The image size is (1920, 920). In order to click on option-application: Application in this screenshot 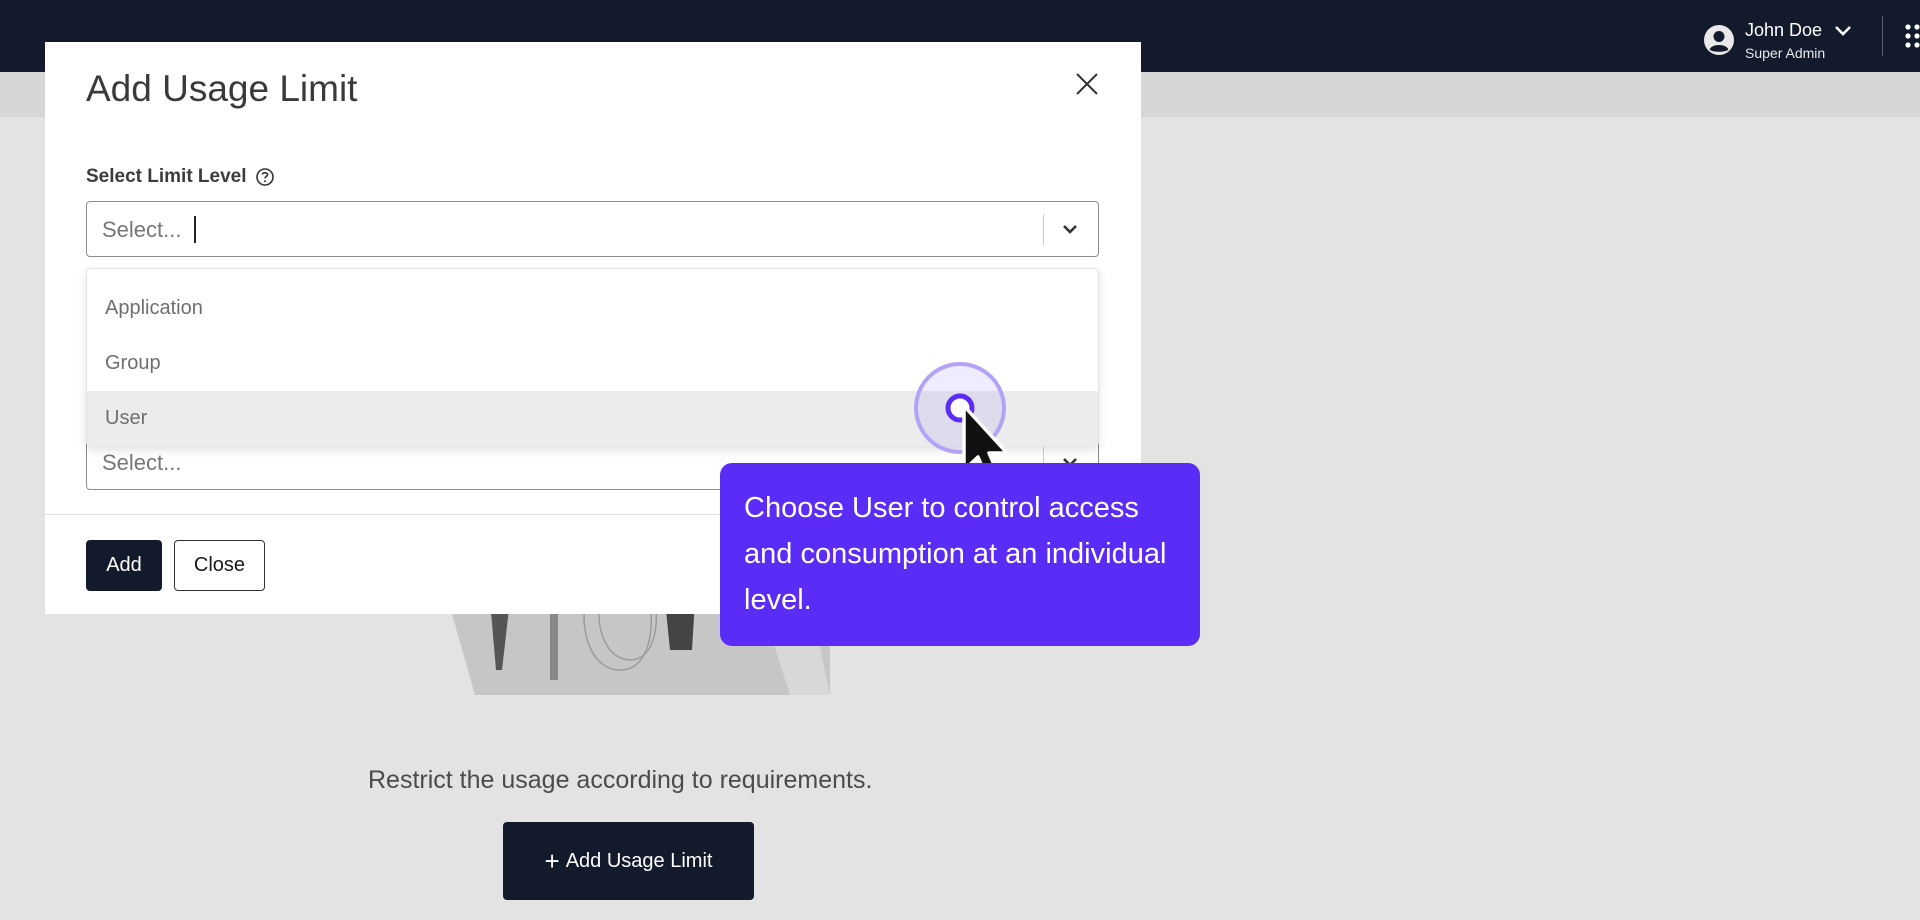, I will do `click(592, 308)`.